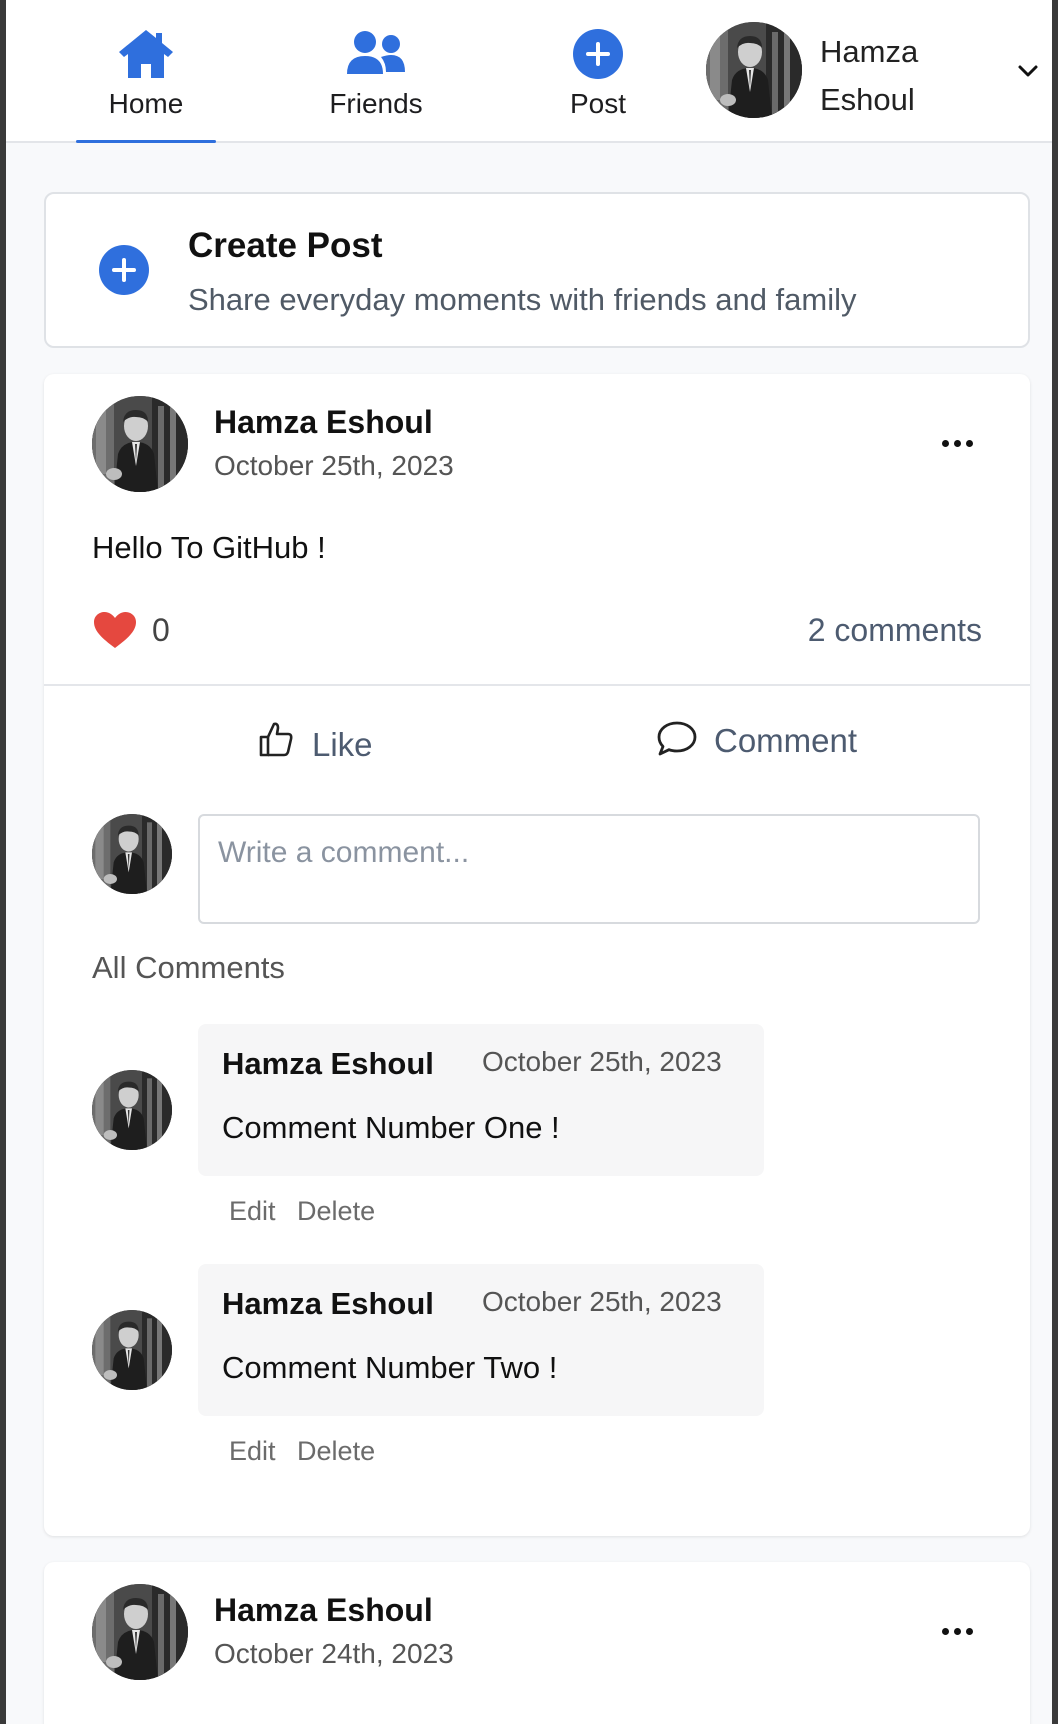 Image resolution: width=1058 pixels, height=1724 pixels. What do you see at coordinates (334, 465) in the screenshot?
I see `post-date: October 25th, 2023` at bounding box center [334, 465].